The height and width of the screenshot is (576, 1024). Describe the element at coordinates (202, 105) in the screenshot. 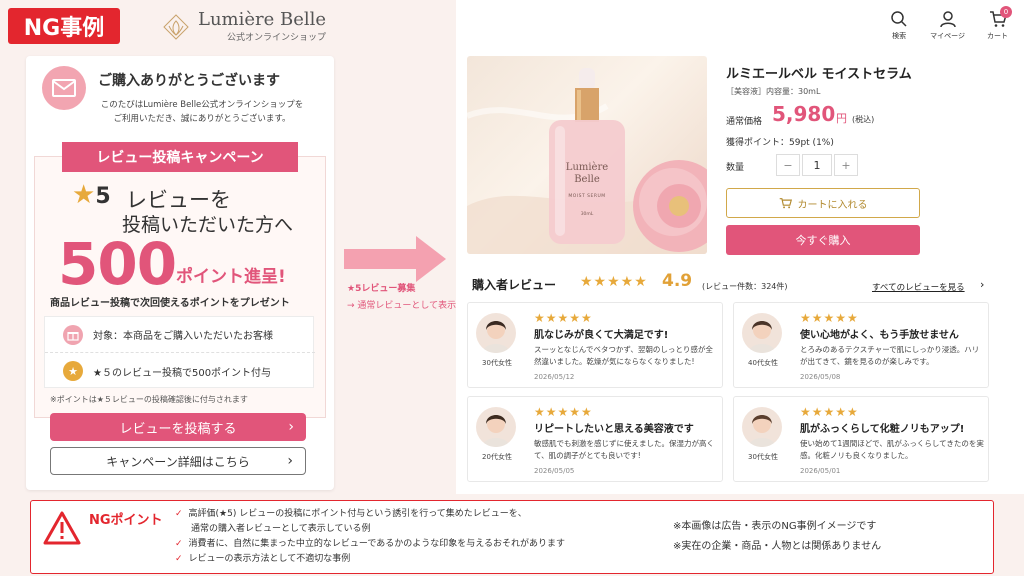

I see `email-body-line: このたびはLumière Belle公式オンラインショップを` at that location.